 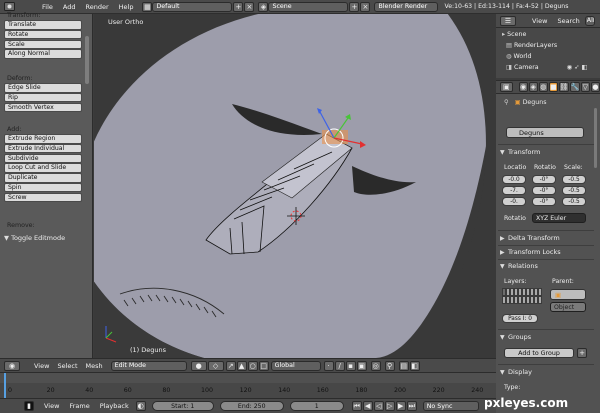 What do you see at coordinates (574, 190) in the screenshot?
I see `scale-y: -0.5` at bounding box center [574, 190].